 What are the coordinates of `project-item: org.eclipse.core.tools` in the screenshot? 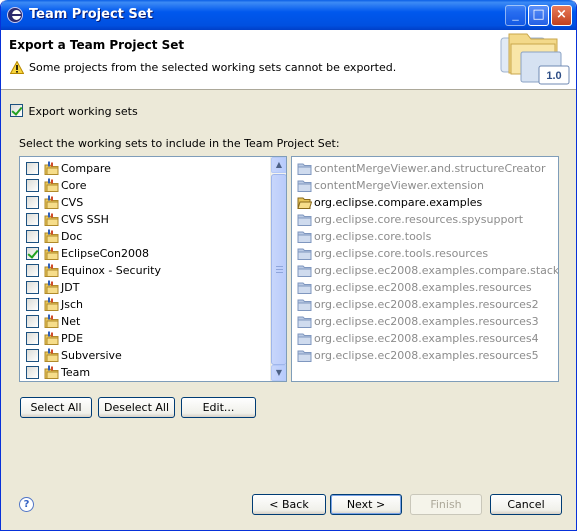 It's located at (425, 236).